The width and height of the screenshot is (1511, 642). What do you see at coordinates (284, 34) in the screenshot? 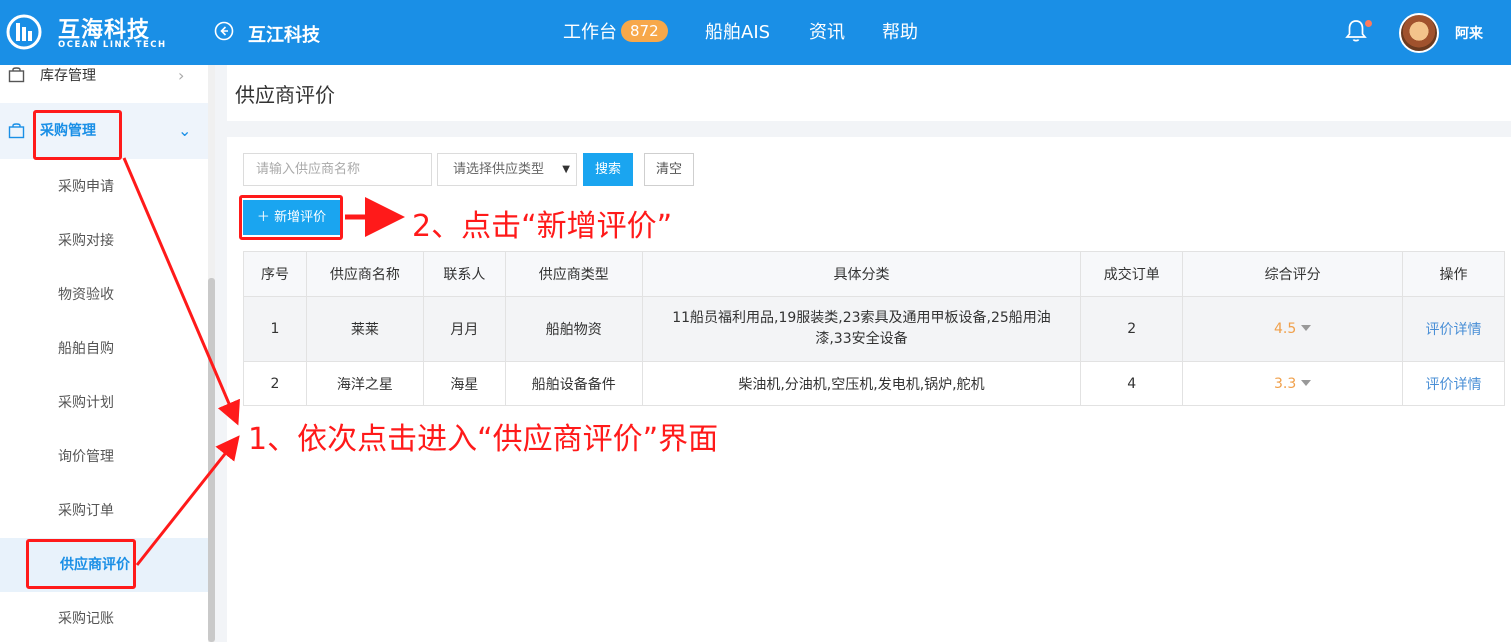
I see `company-name: 互江科技` at bounding box center [284, 34].